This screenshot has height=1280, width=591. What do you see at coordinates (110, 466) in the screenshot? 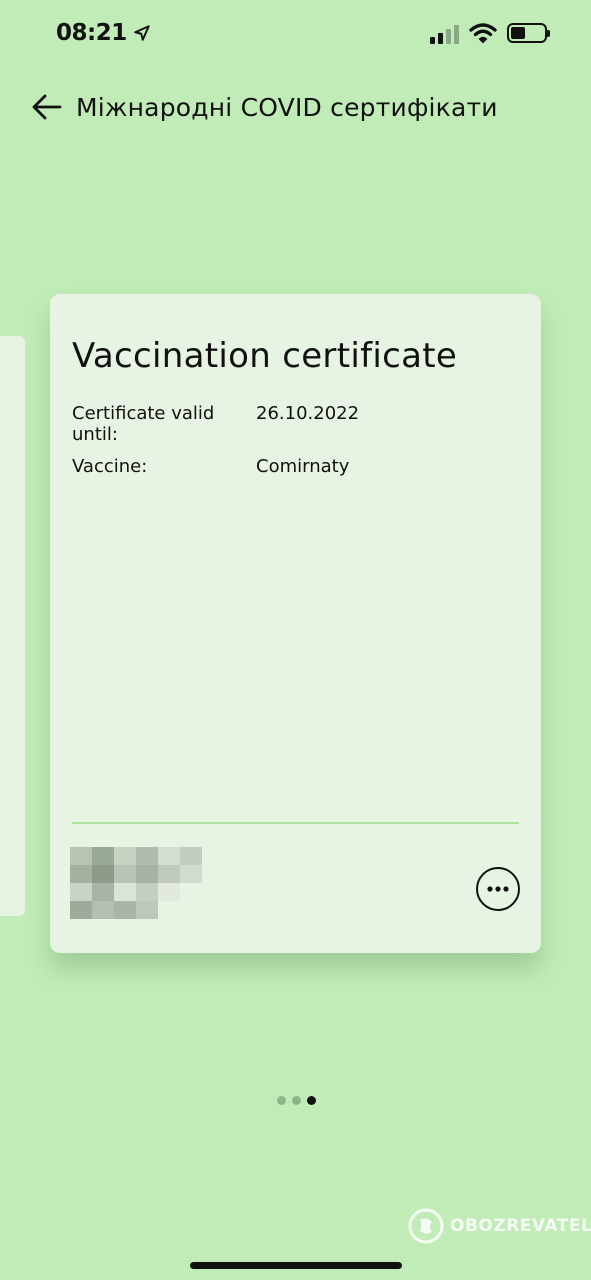
I see `vaccine-label: Vaccine:` at bounding box center [110, 466].